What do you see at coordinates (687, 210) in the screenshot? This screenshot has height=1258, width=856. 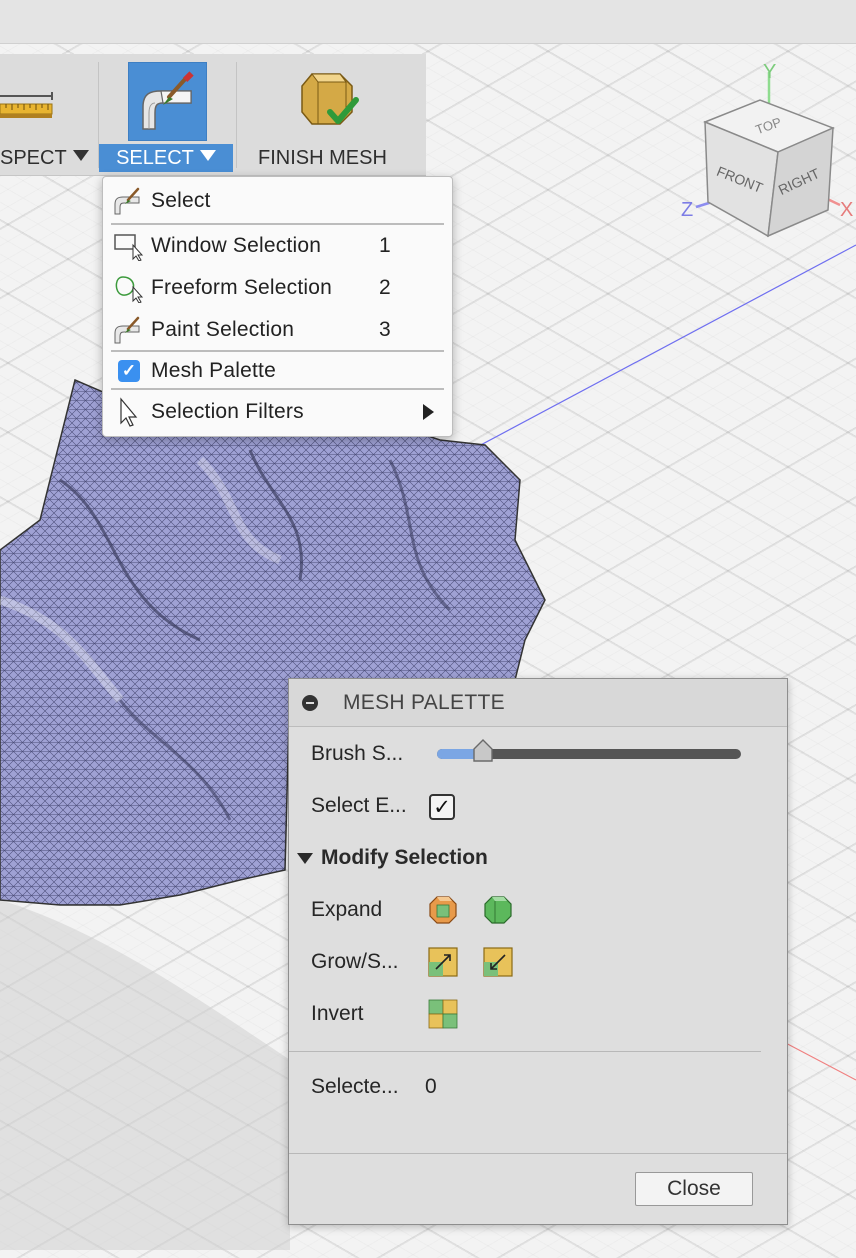 I see `axis-z-label: Z` at bounding box center [687, 210].